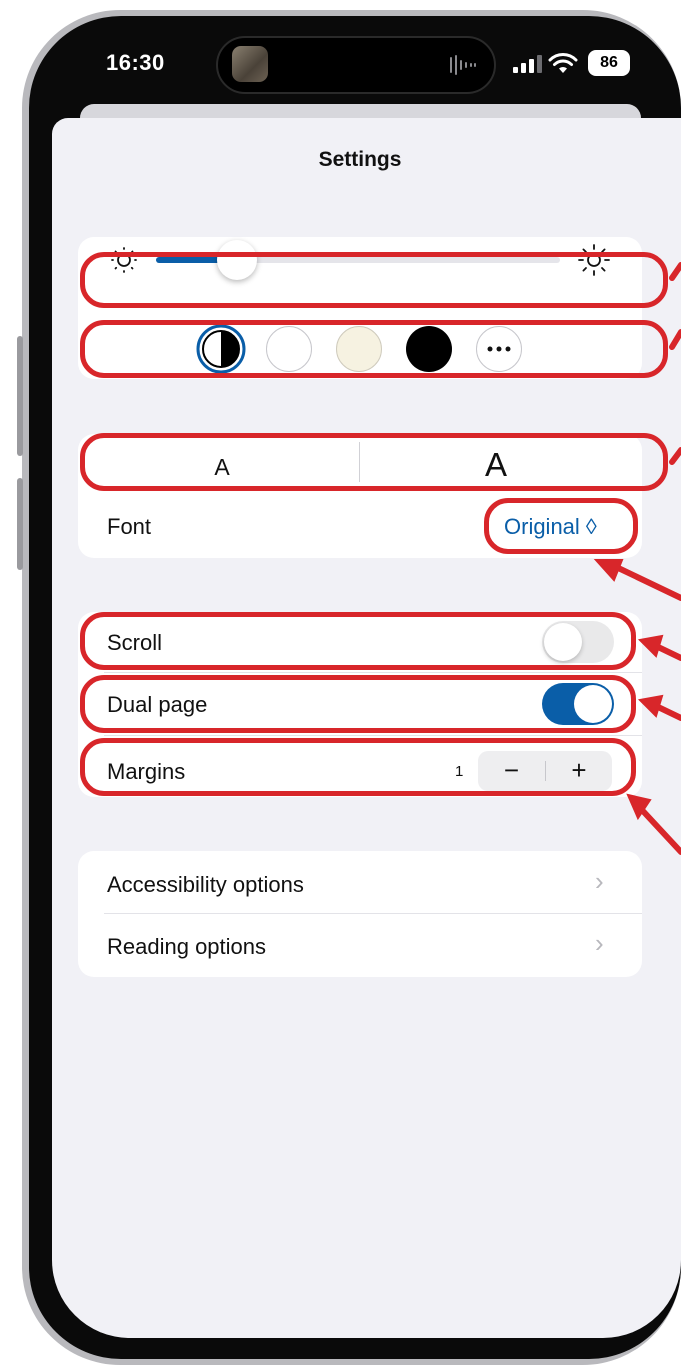 The height and width of the screenshot is (1370, 681). I want to click on highlight-margins, so click(358, 767).